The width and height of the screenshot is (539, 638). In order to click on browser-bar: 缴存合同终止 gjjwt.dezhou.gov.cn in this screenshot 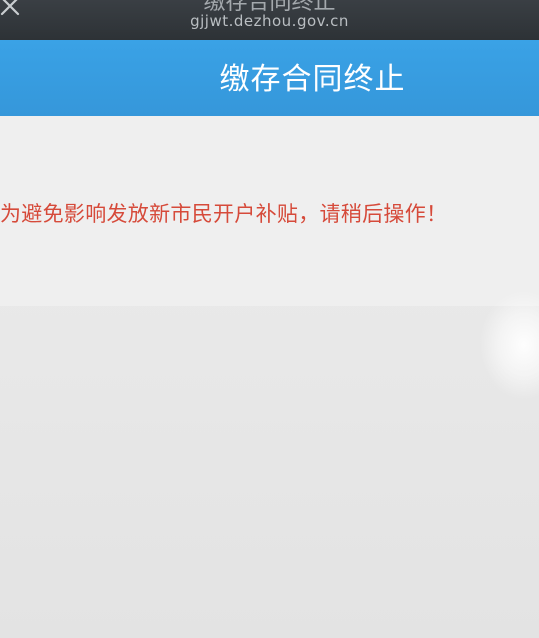, I will do `click(269, 20)`.